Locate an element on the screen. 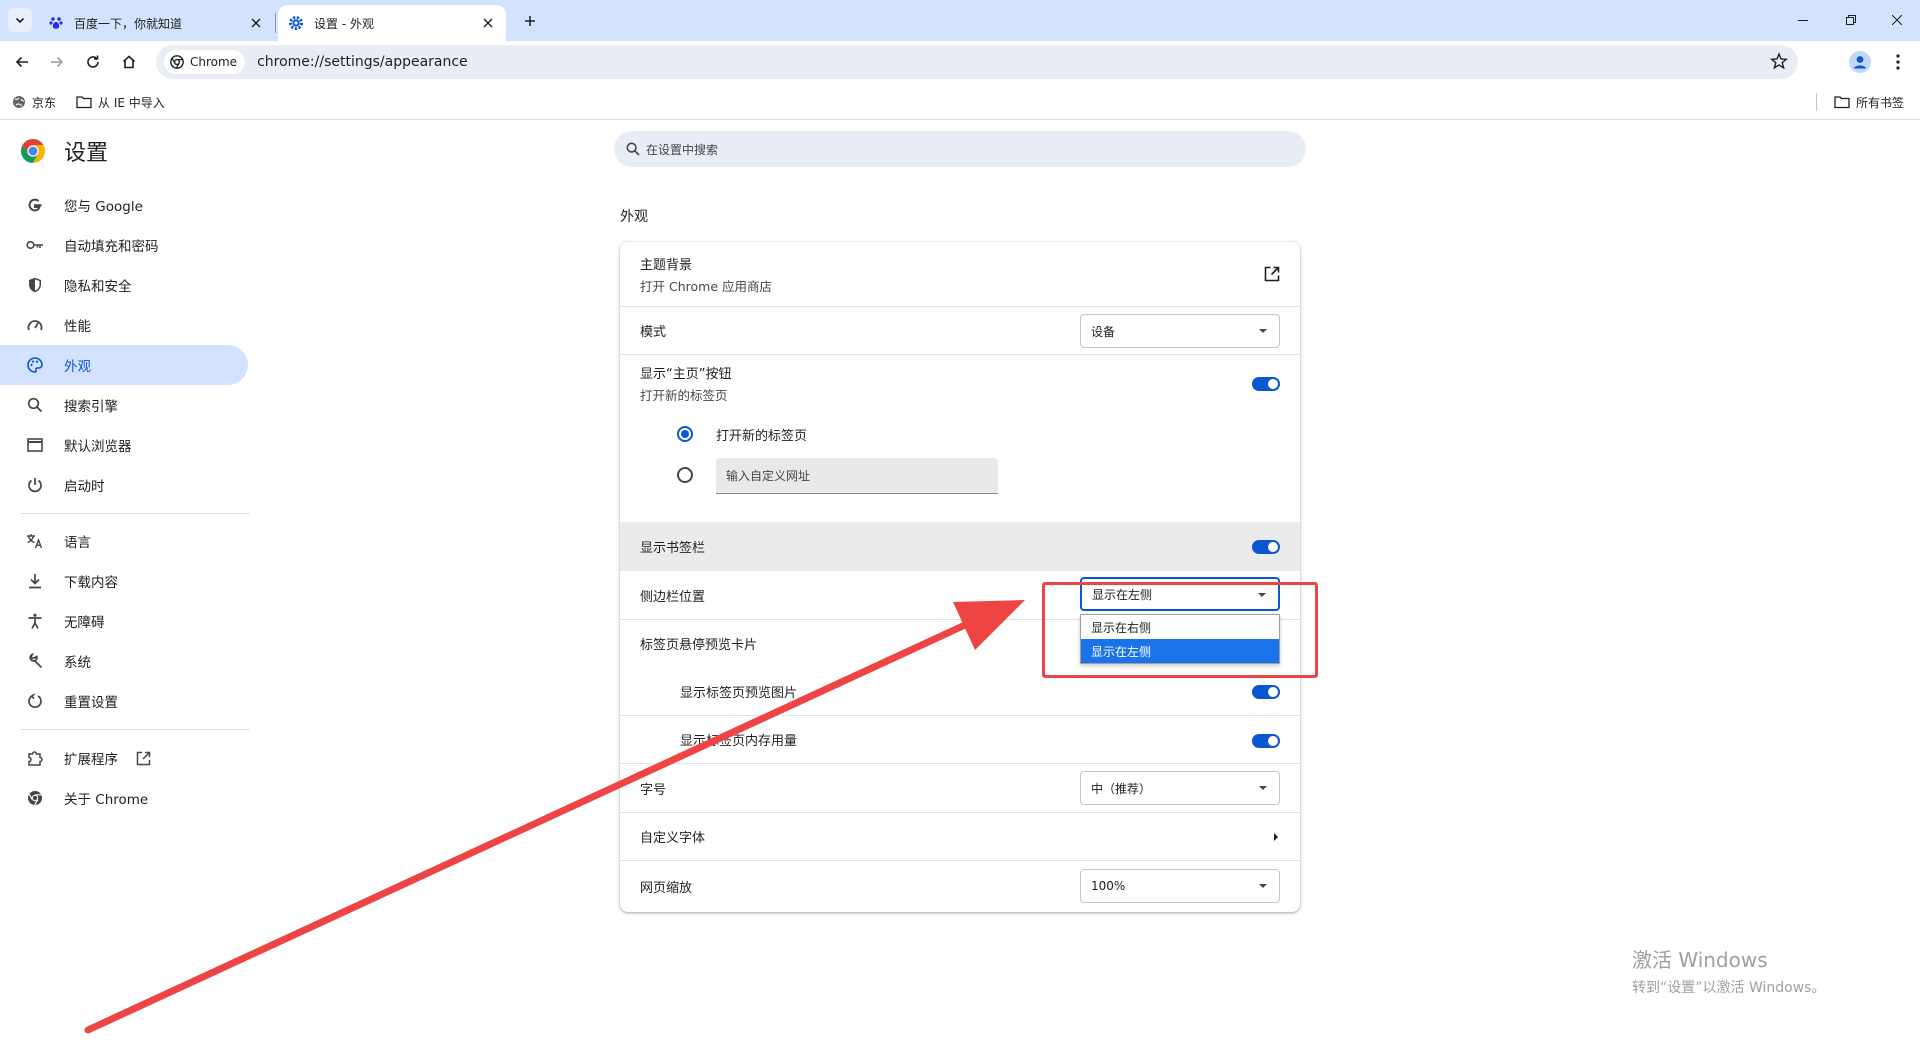  kebab-menu-icon is located at coordinates (1898, 62).